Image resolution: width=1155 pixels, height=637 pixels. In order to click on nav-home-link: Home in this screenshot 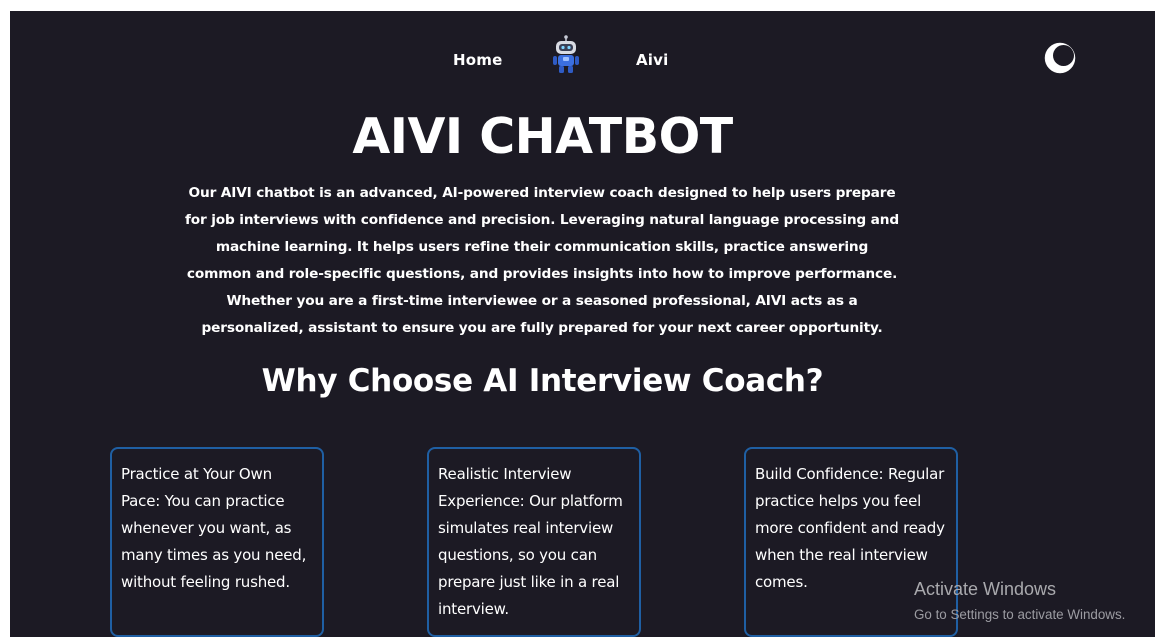, I will do `click(477, 60)`.